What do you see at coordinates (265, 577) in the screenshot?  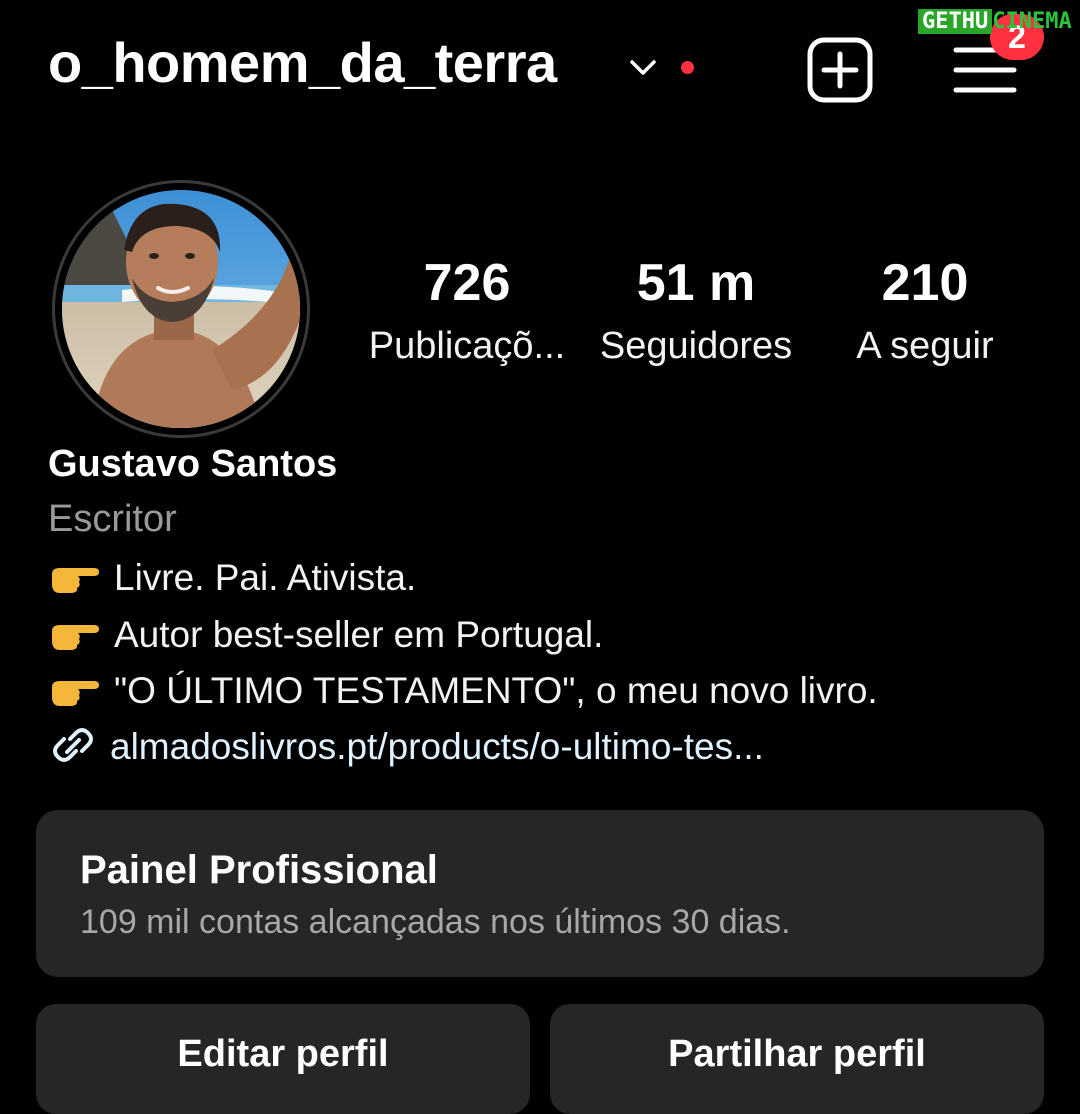 I see `bio-line-text: Livre. Pai. Ativista.` at bounding box center [265, 577].